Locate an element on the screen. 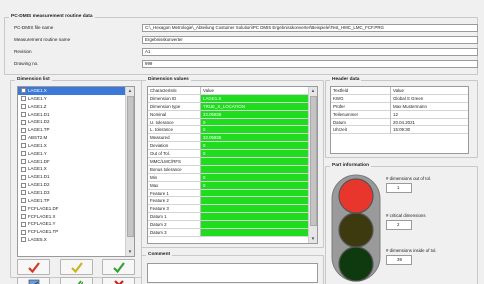  header-data-row: Datum 20.04.2021 is located at coordinates (399, 122).